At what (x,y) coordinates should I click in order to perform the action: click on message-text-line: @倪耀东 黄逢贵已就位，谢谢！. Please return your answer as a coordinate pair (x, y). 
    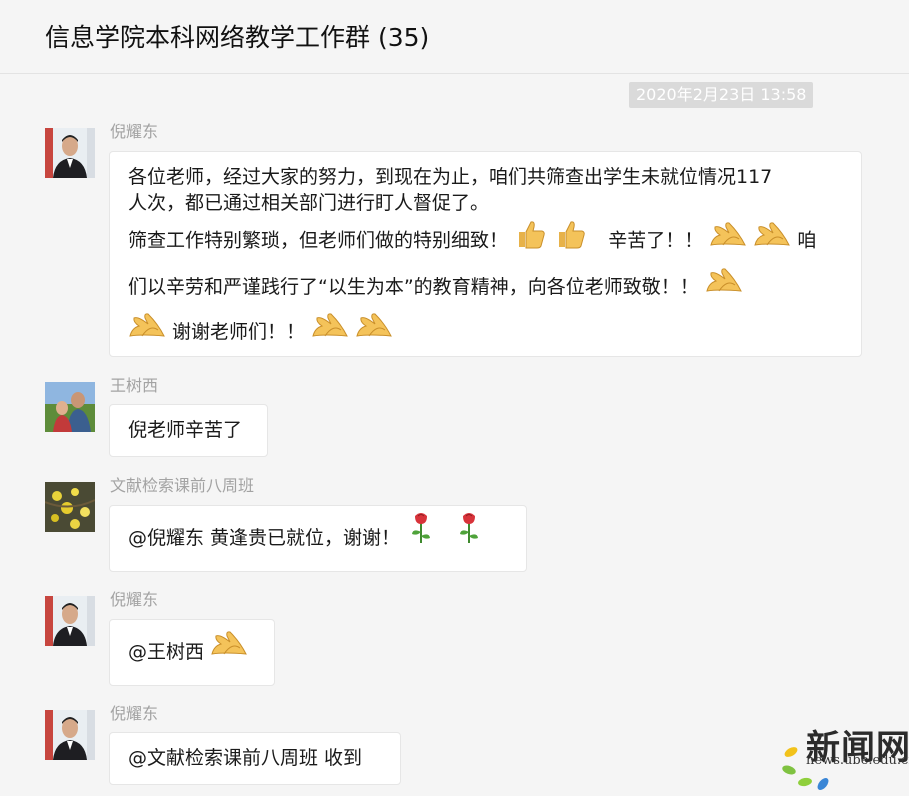
    Looking at the image, I should click on (318, 538).